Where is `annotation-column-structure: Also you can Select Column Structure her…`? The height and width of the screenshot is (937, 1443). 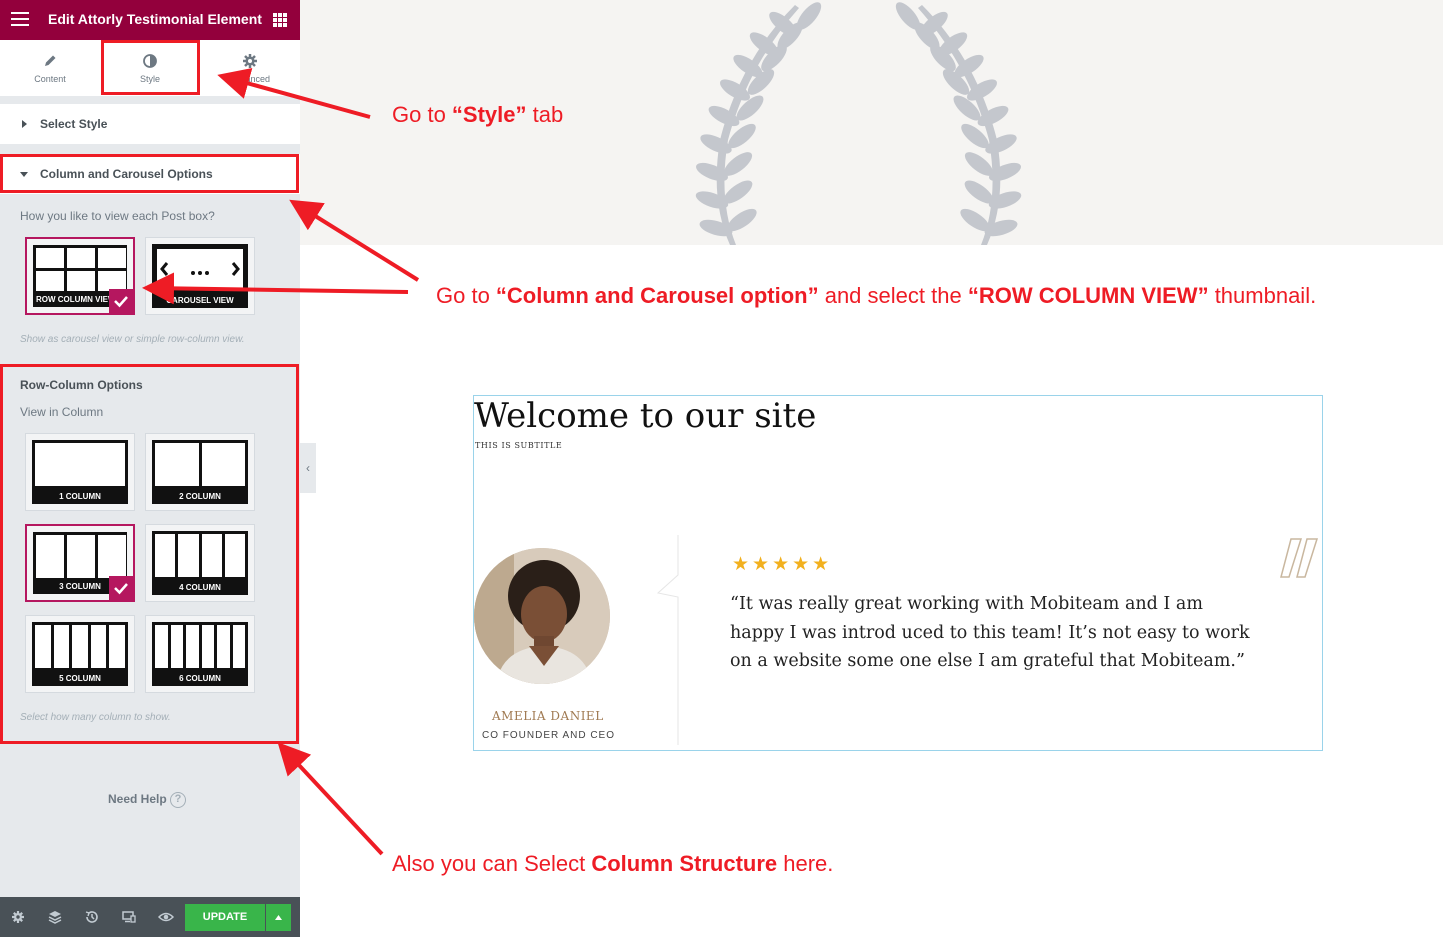
annotation-column-structure: Also you can Select Column Structure her… is located at coordinates (613, 863).